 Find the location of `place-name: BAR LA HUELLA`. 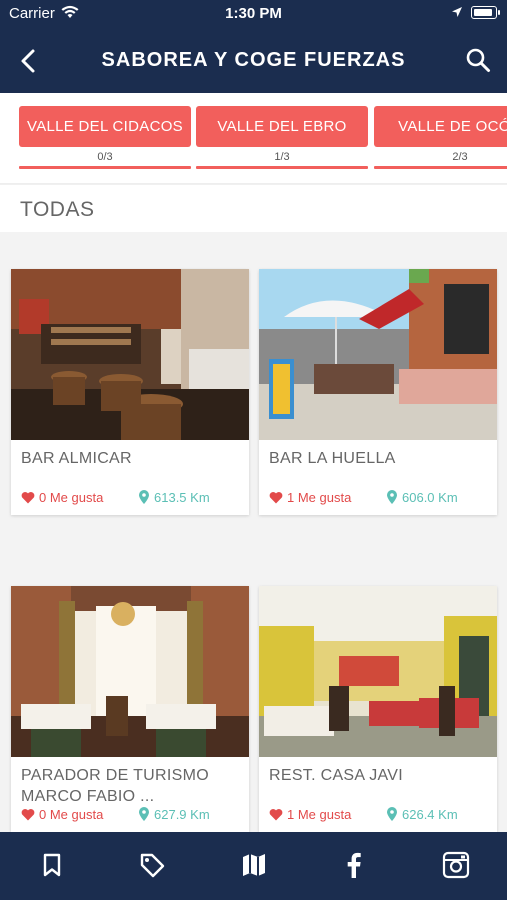

place-name: BAR LA HUELLA is located at coordinates (332, 458).